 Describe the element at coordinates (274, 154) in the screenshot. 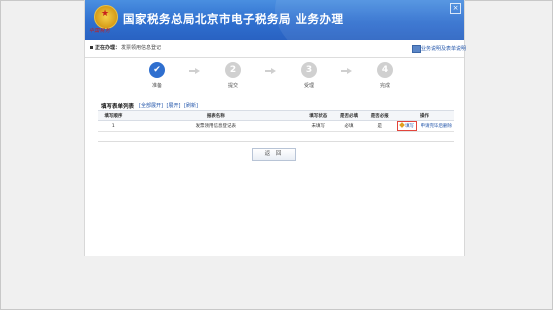

I see `back-button: 返 回` at that location.